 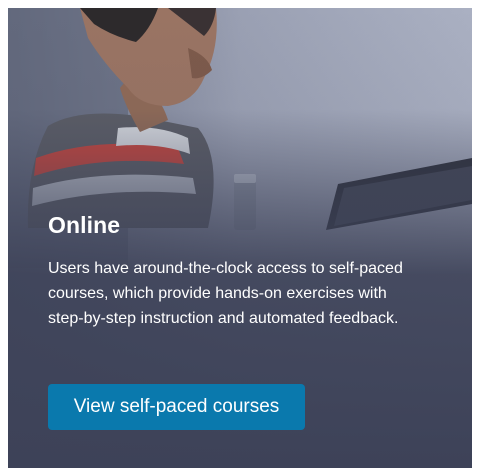 I want to click on card-title: Online, so click(x=84, y=225).